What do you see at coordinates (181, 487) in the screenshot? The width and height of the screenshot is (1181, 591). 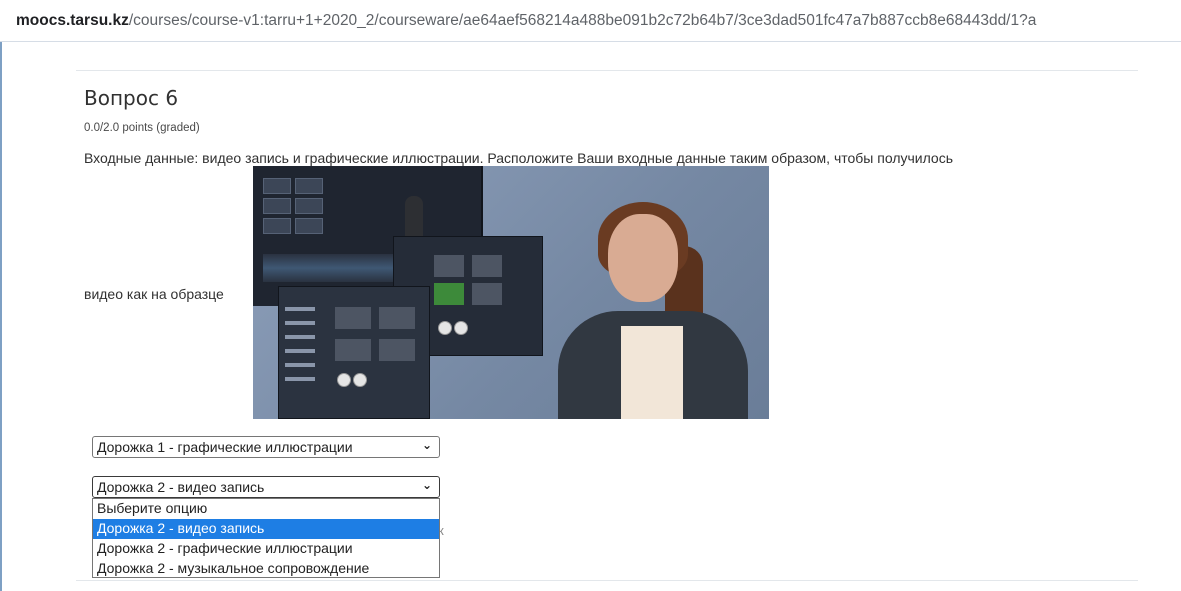 I see `track2-select-value: Дорожка 2 - видео запись` at bounding box center [181, 487].